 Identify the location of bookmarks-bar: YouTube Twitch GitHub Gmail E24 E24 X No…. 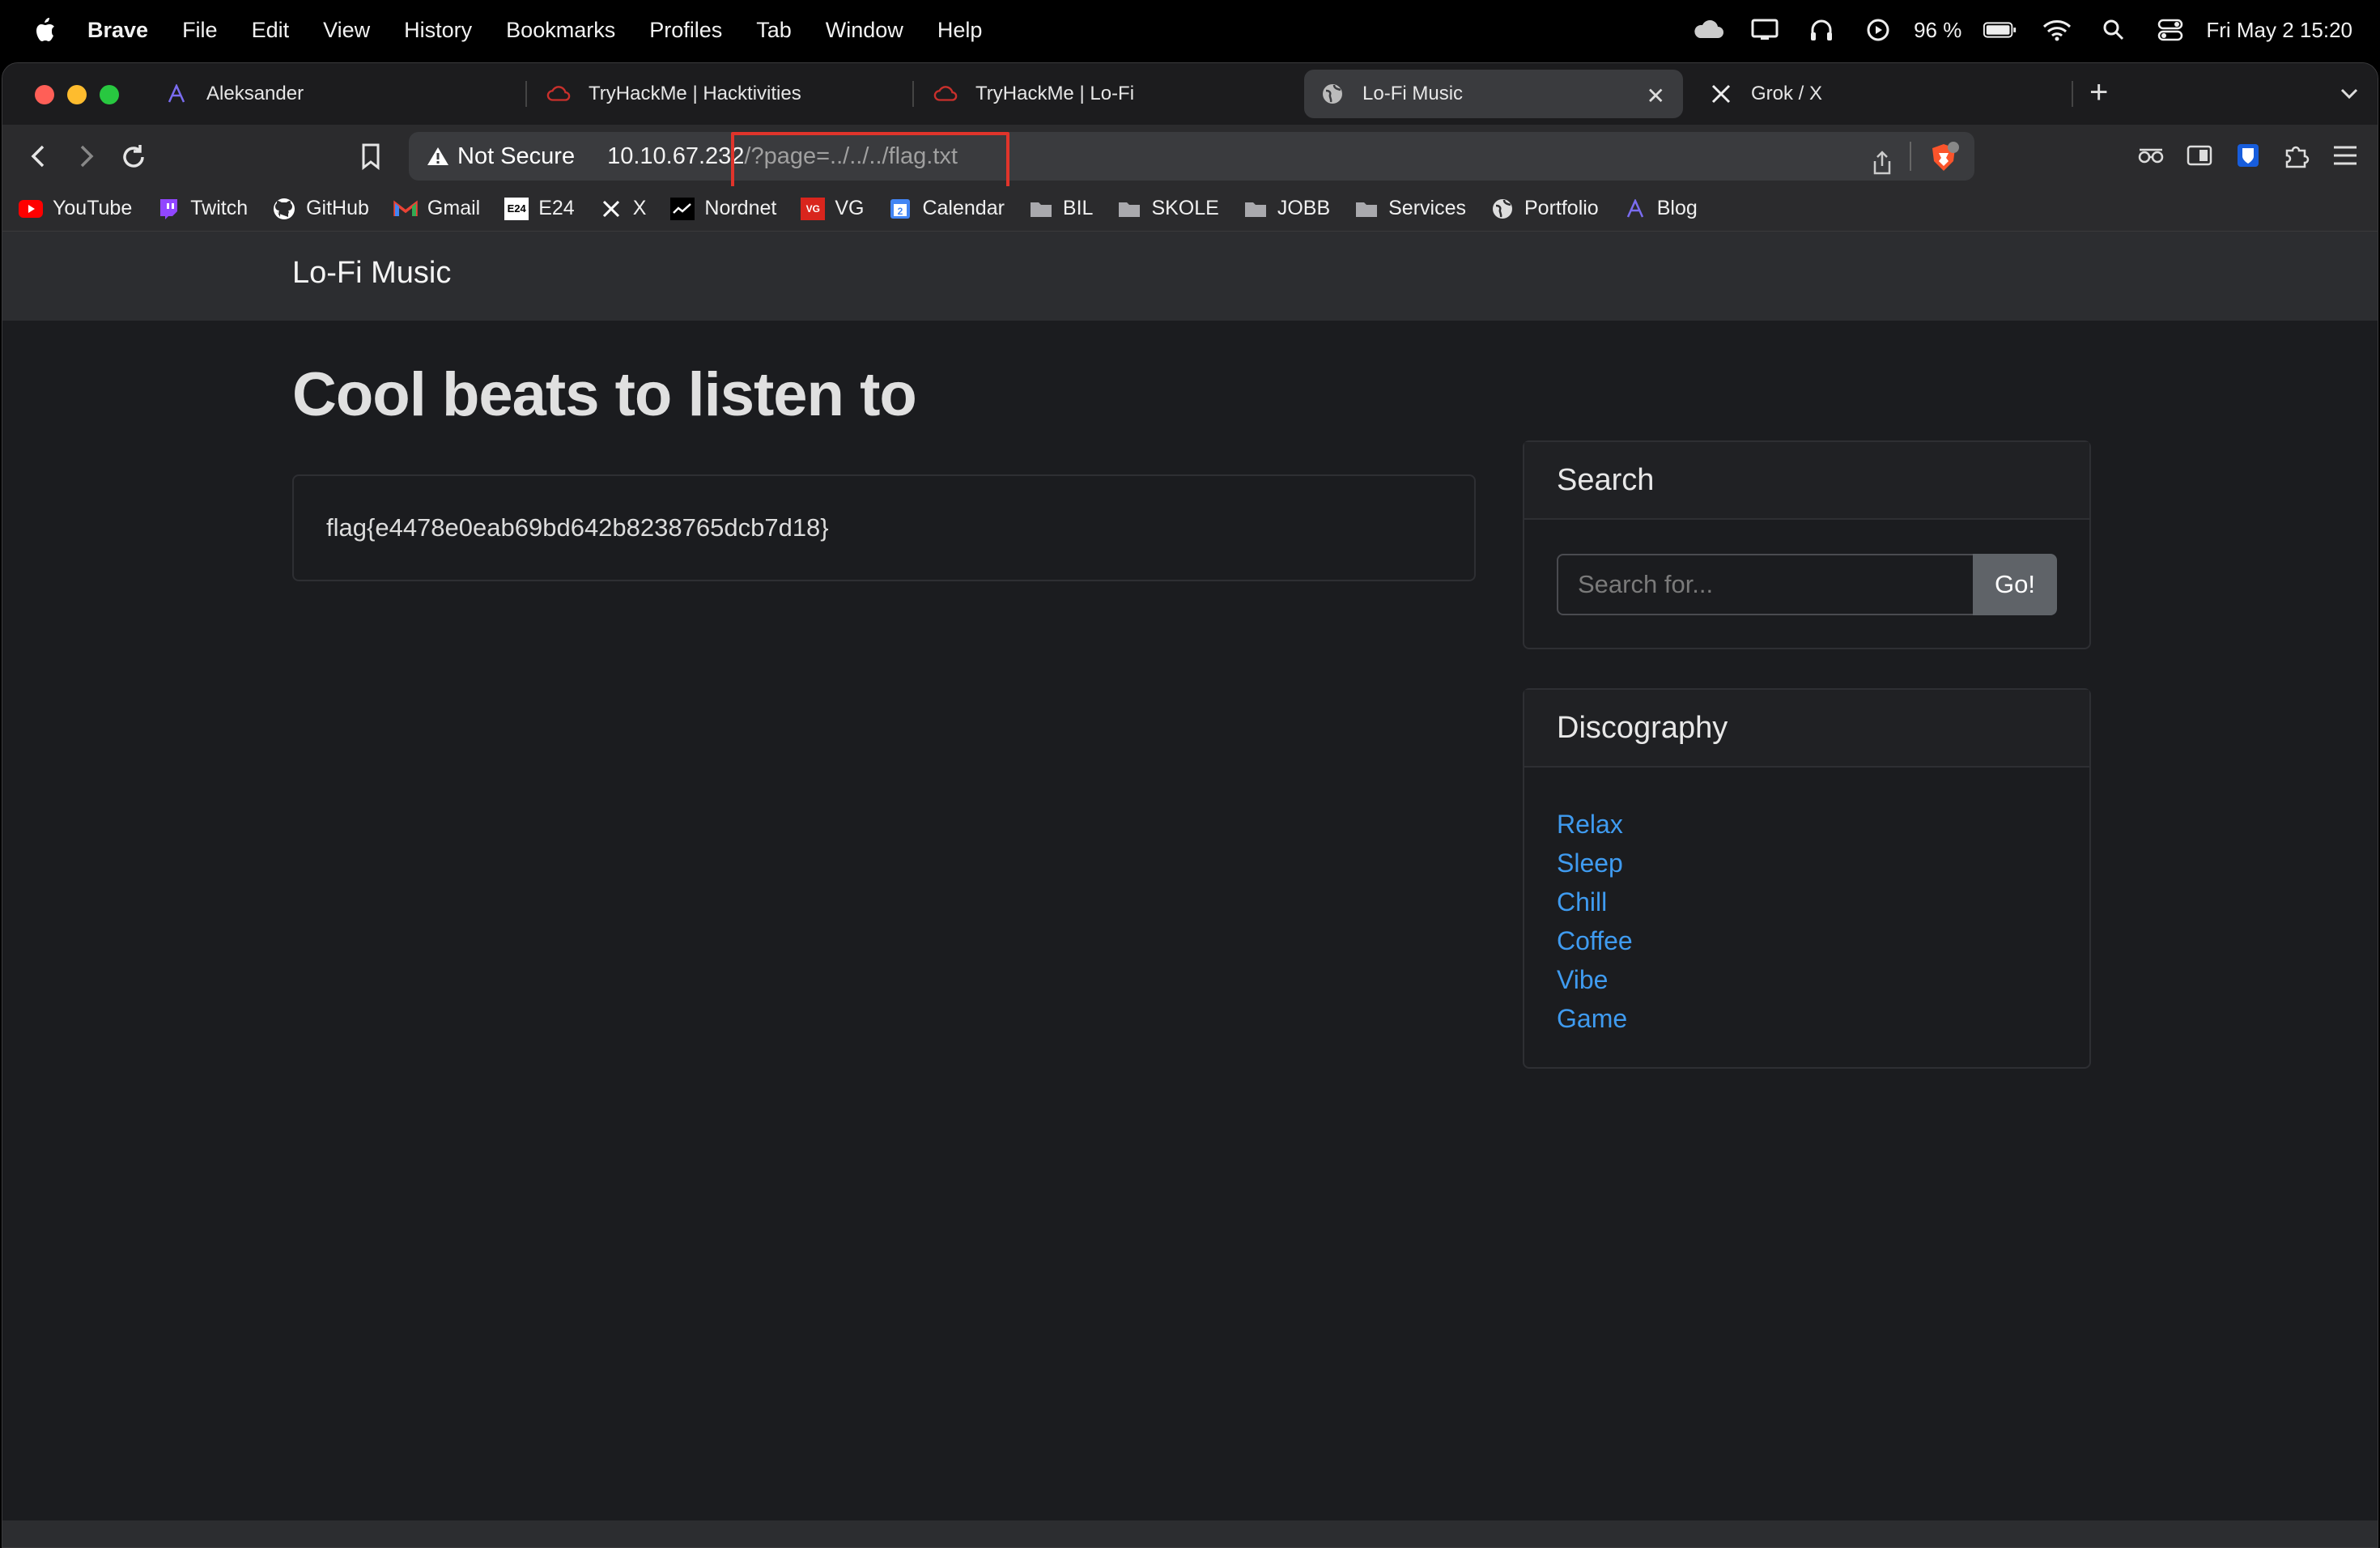
(1190, 209).